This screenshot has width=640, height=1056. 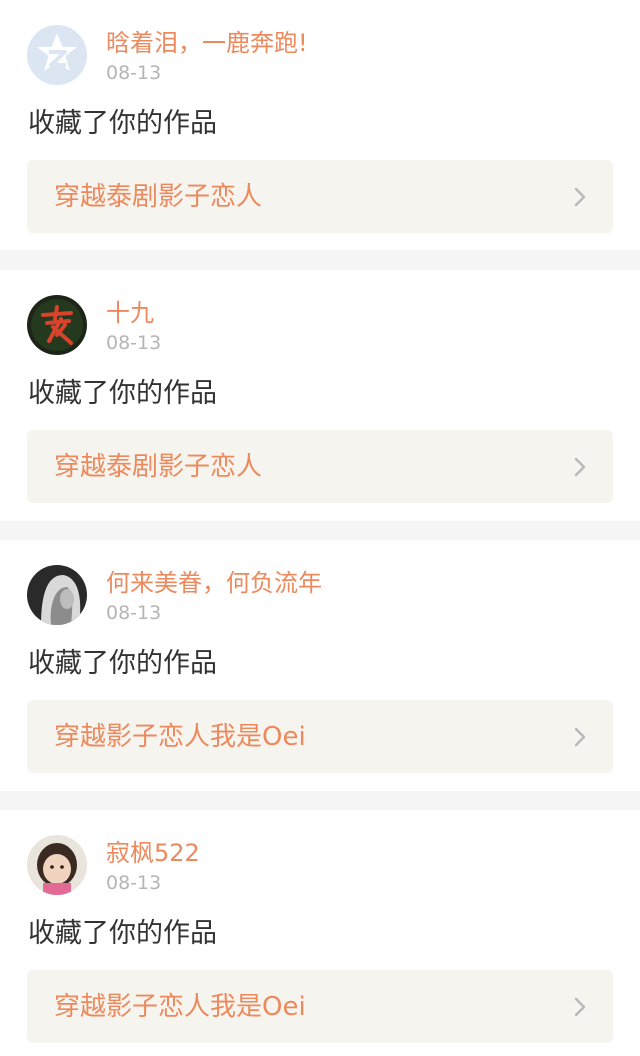 What do you see at coordinates (207, 43) in the screenshot?
I see `username: 晗着泪，一鹿奔跑!` at bounding box center [207, 43].